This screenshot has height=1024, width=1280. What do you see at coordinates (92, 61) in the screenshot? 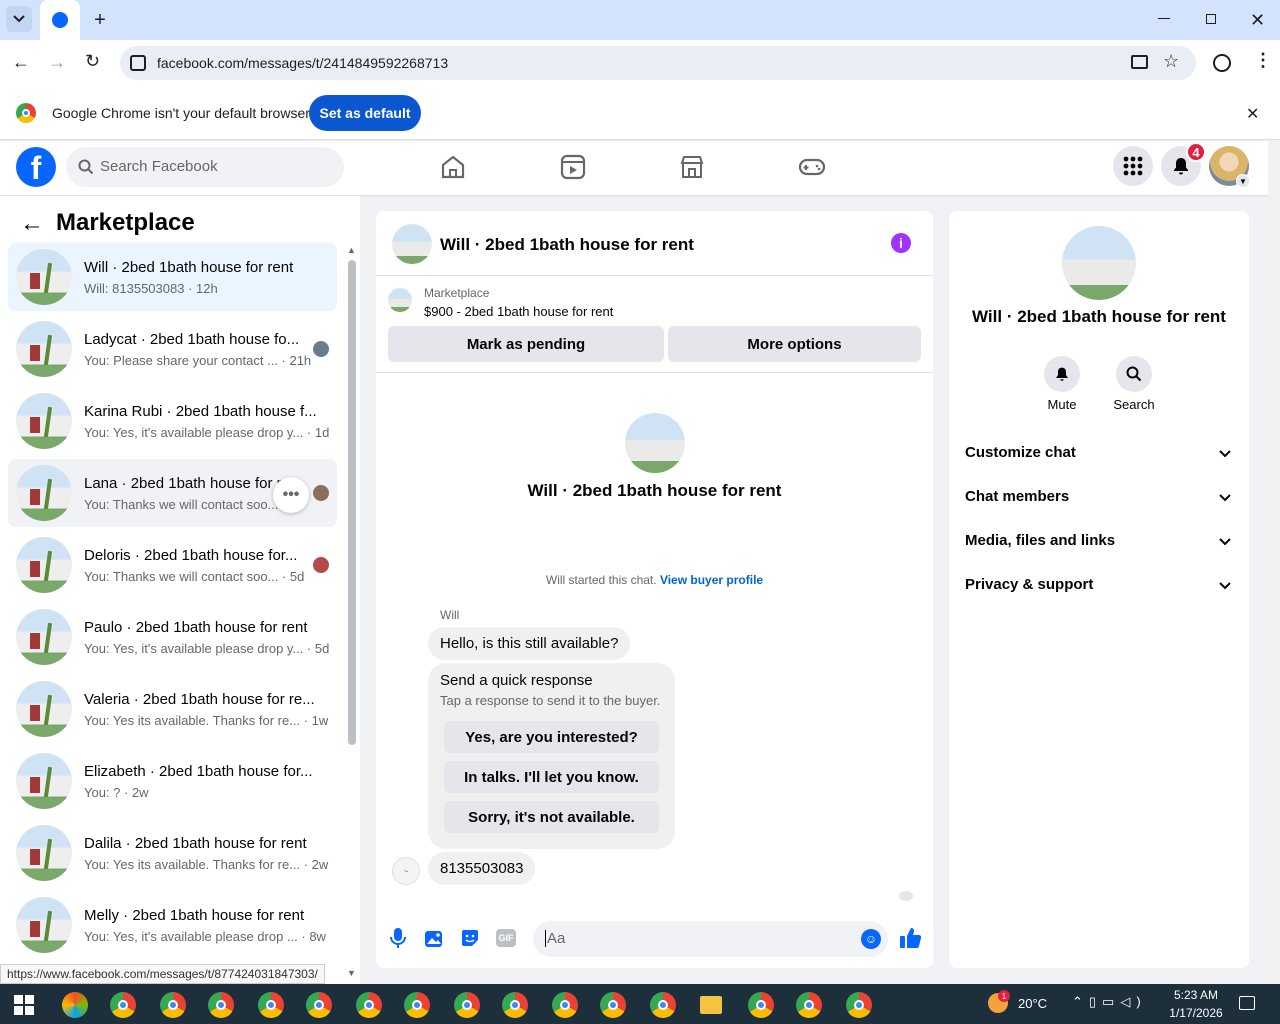
I see `reload-button: ↻` at bounding box center [92, 61].